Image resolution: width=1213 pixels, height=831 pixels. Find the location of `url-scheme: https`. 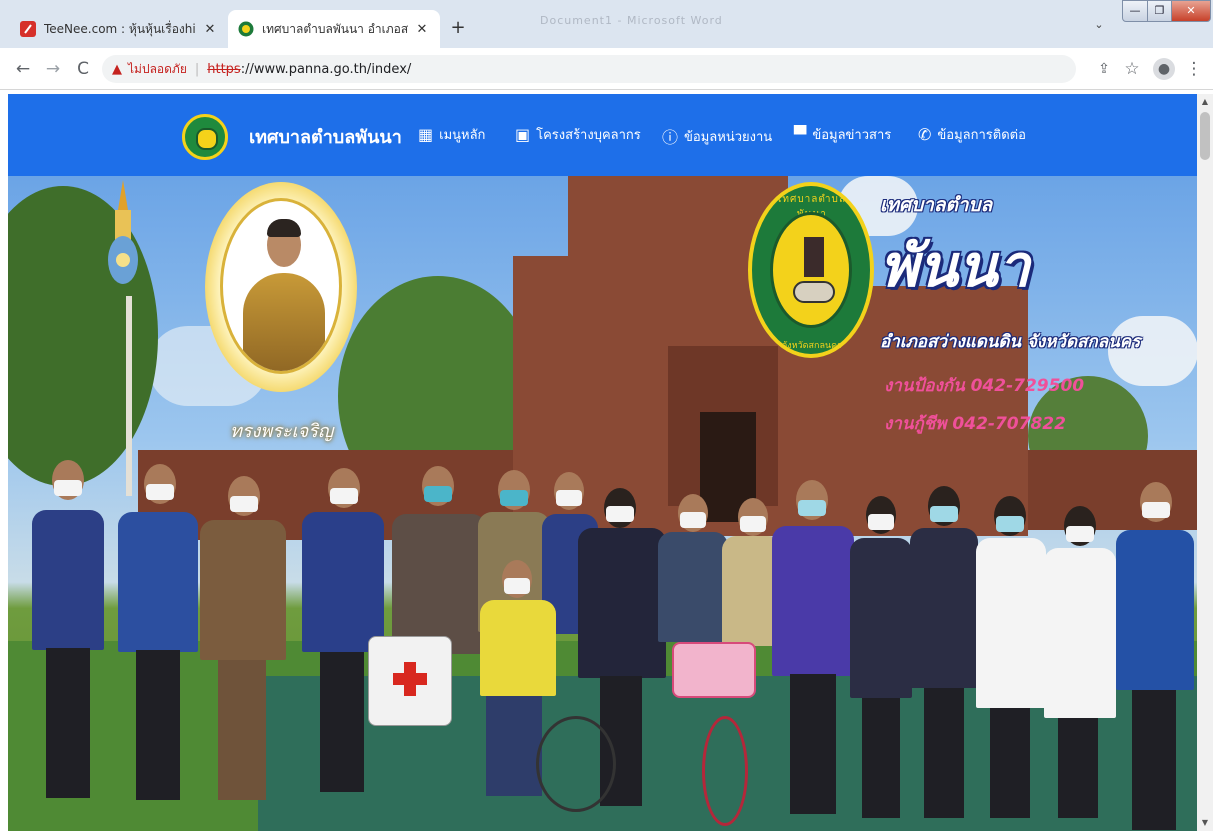

url-scheme: https is located at coordinates (224, 69).